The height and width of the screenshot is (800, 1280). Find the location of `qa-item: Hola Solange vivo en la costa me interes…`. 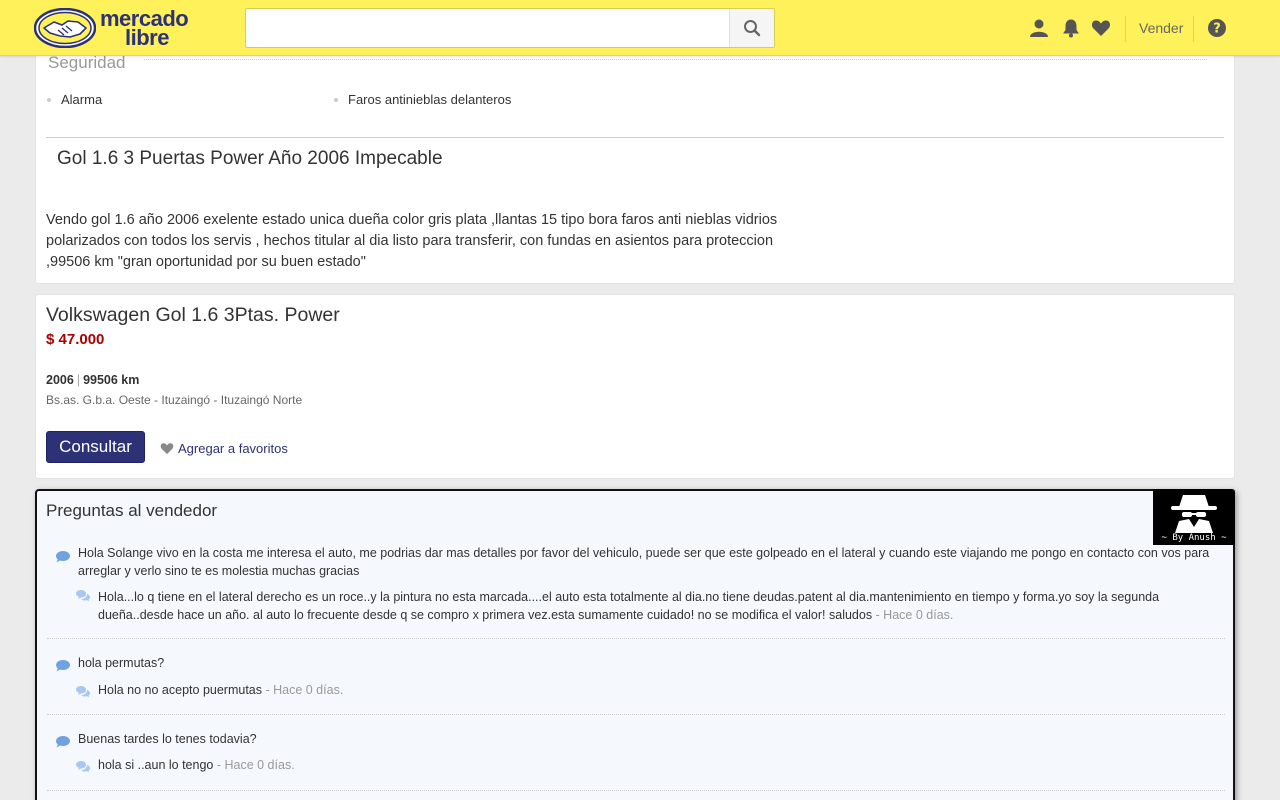

qa-item: Hola Solange vivo en la costa me interes… is located at coordinates (636, 591).